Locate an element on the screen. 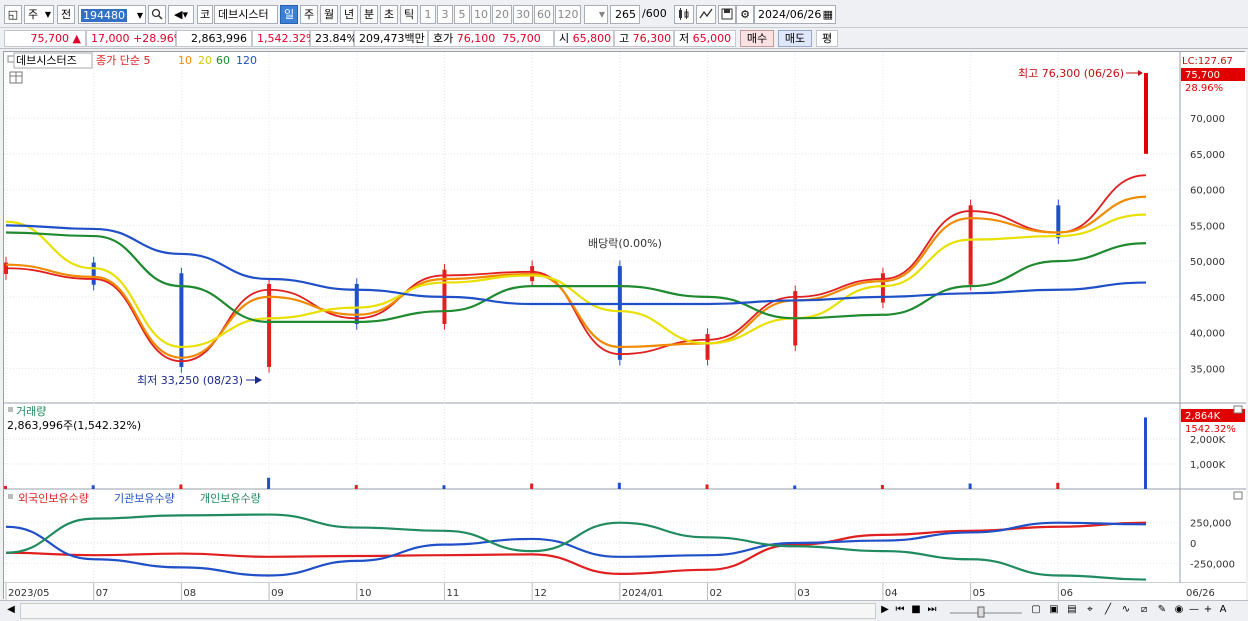  volume-tick-label: 2,000K is located at coordinates (1208, 440).